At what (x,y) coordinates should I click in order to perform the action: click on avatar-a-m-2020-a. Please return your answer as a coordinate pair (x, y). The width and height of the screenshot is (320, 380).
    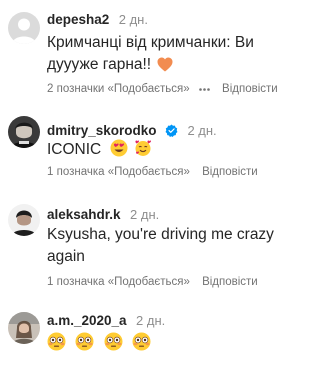
    Looking at the image, I should click on (24, 328).